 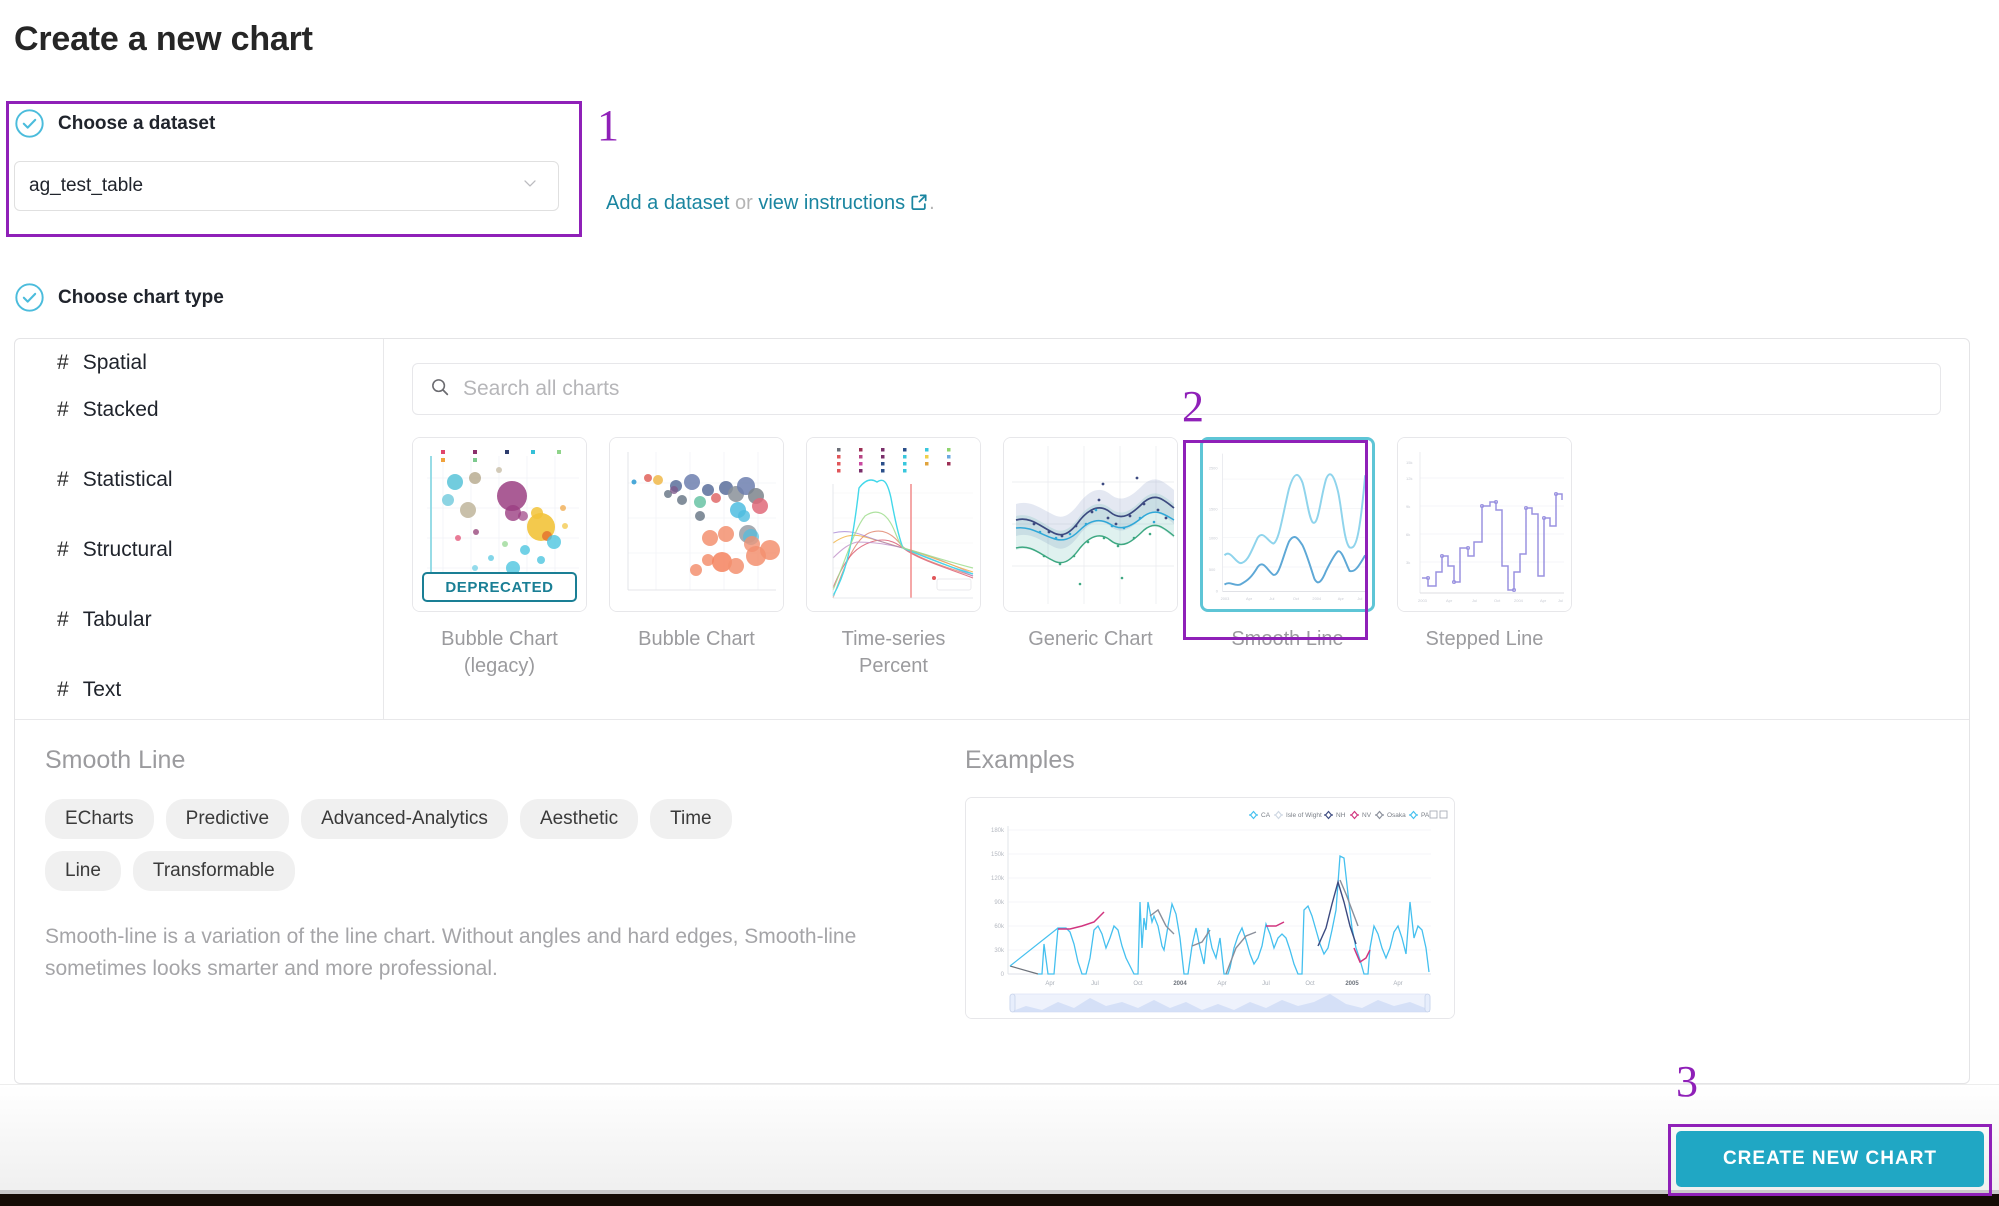 I want to click on chart-thumbnail: DEPRECATED, so click(x=499, y=524).